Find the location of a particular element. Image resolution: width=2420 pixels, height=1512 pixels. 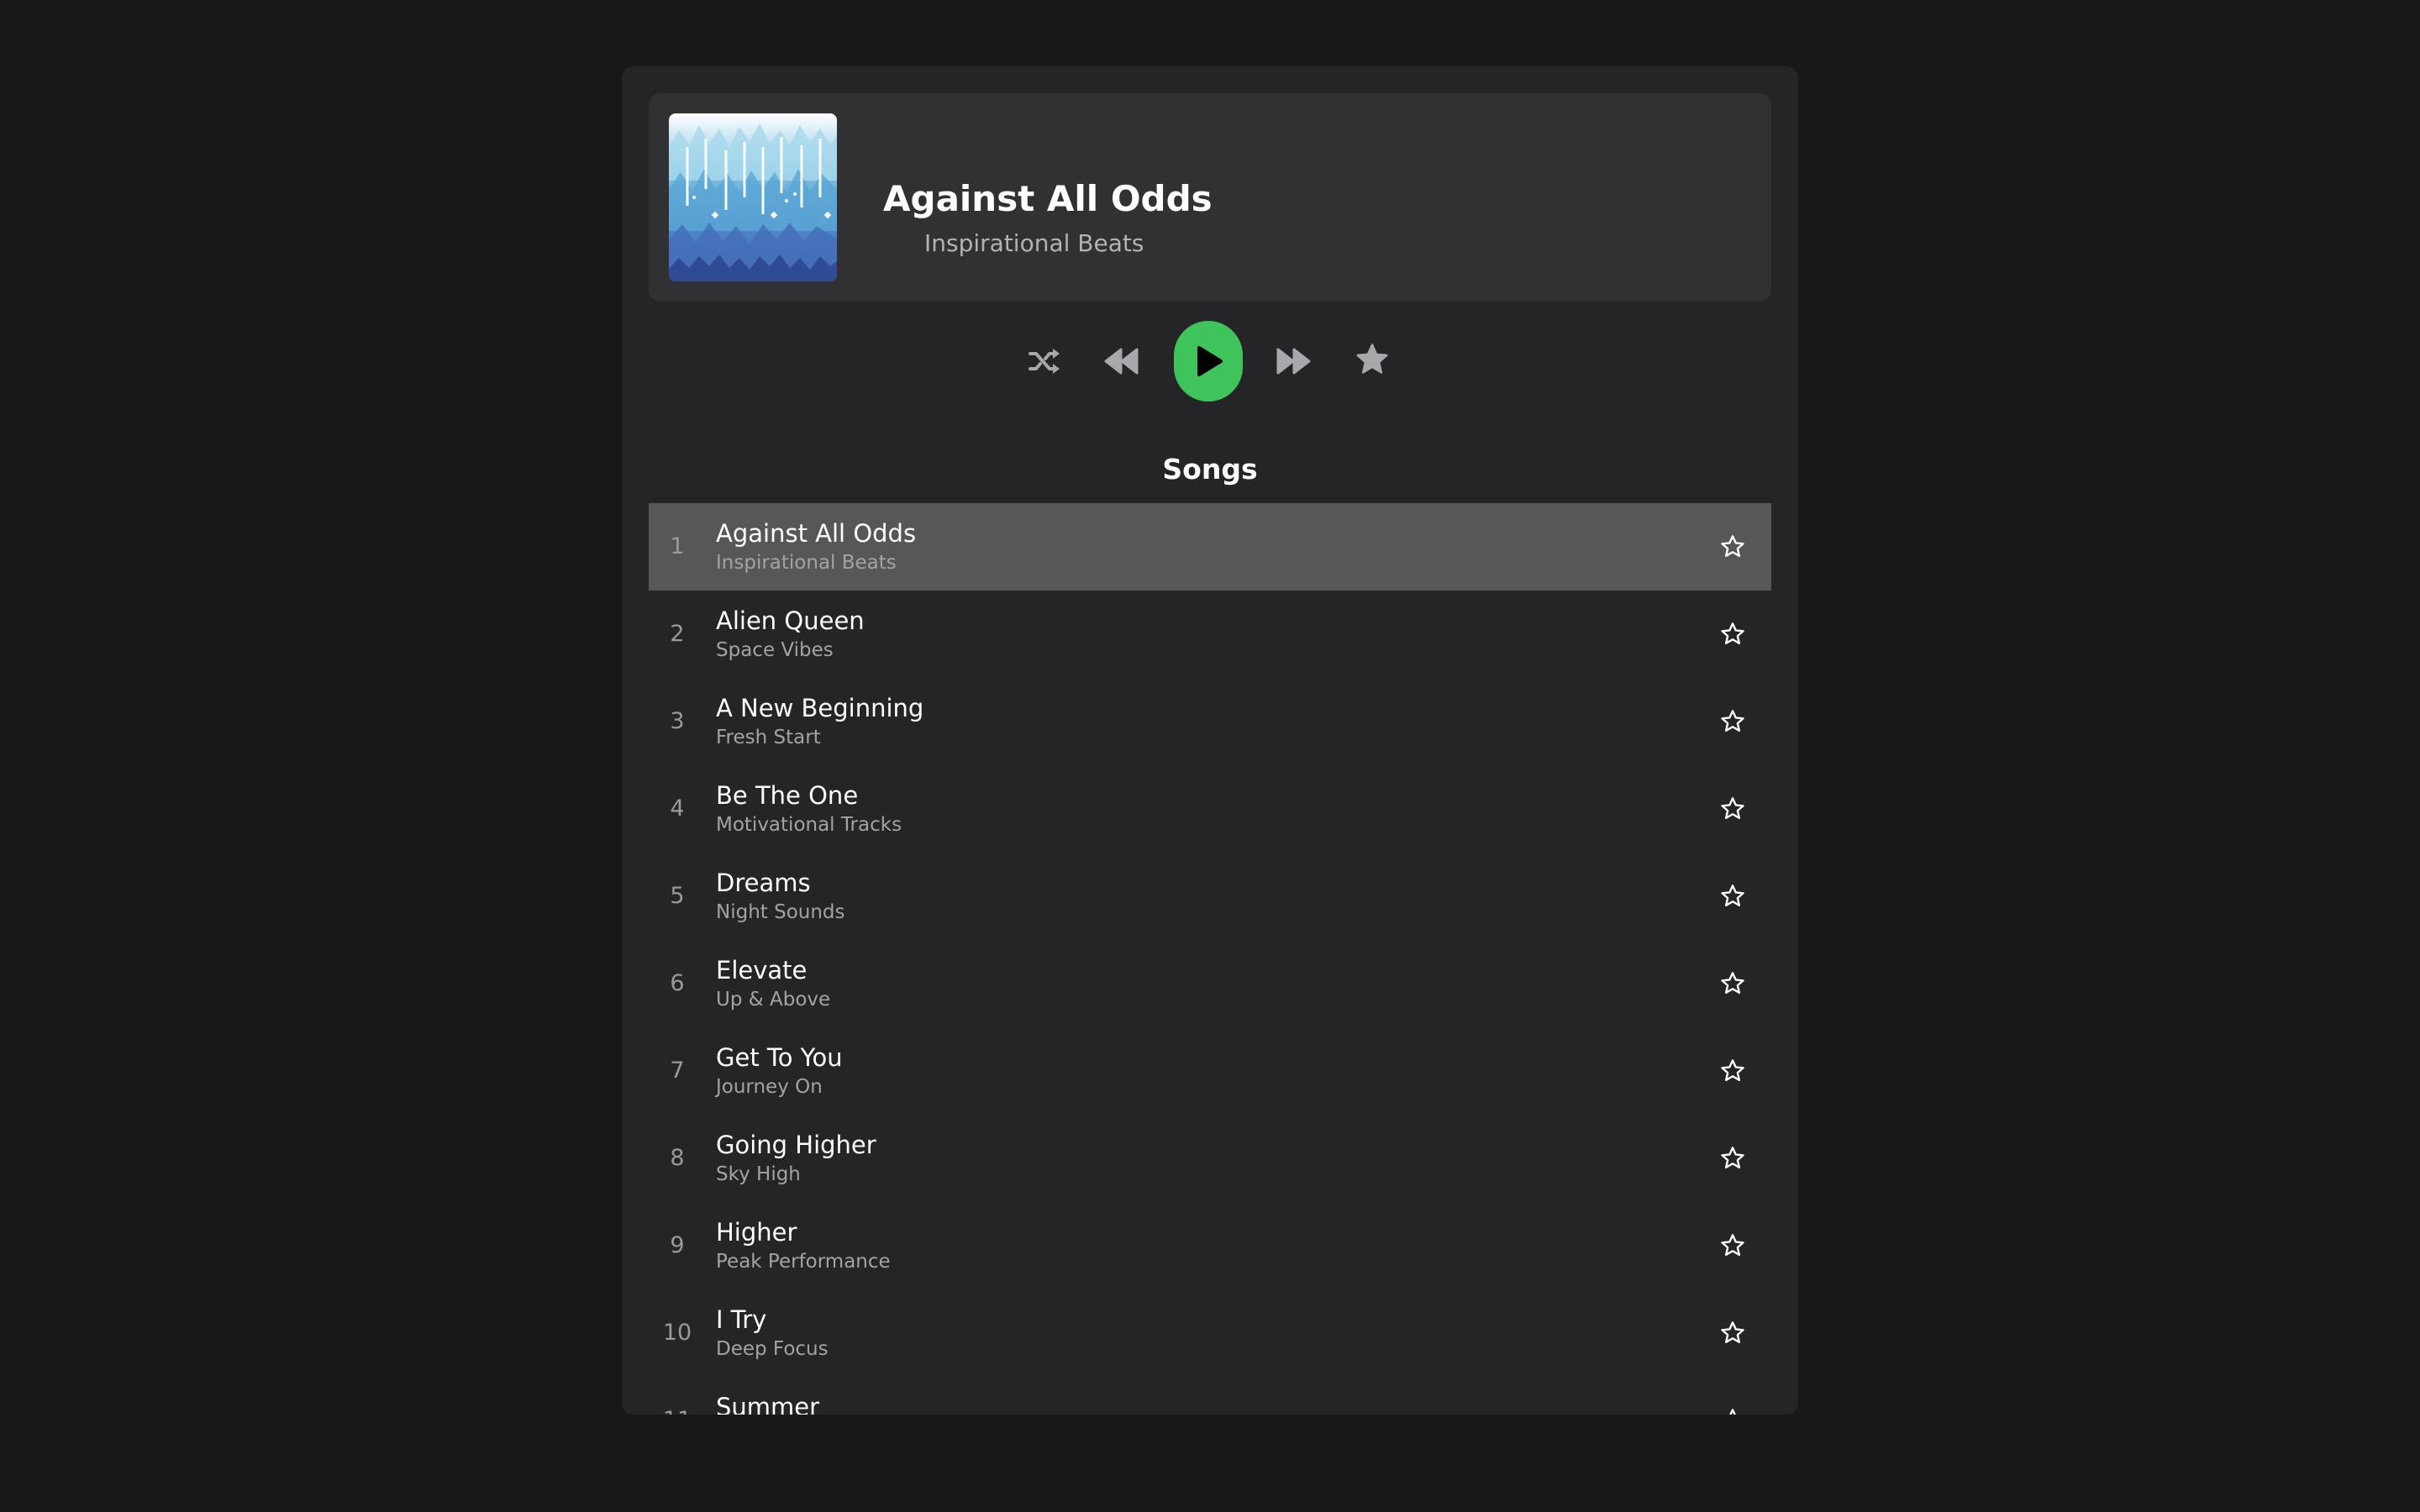

song-number: 7 is located at coordinates (677, 1071).